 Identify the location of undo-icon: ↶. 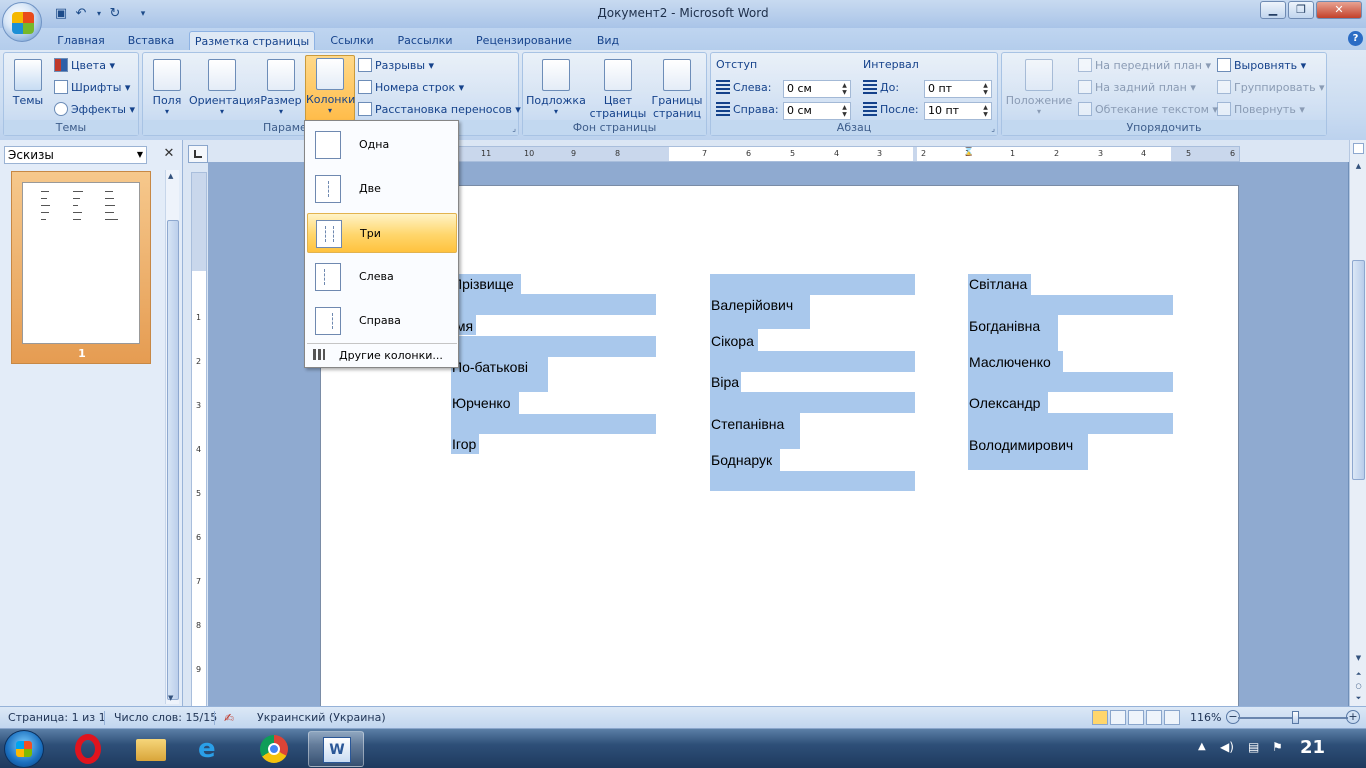
(81, 14).